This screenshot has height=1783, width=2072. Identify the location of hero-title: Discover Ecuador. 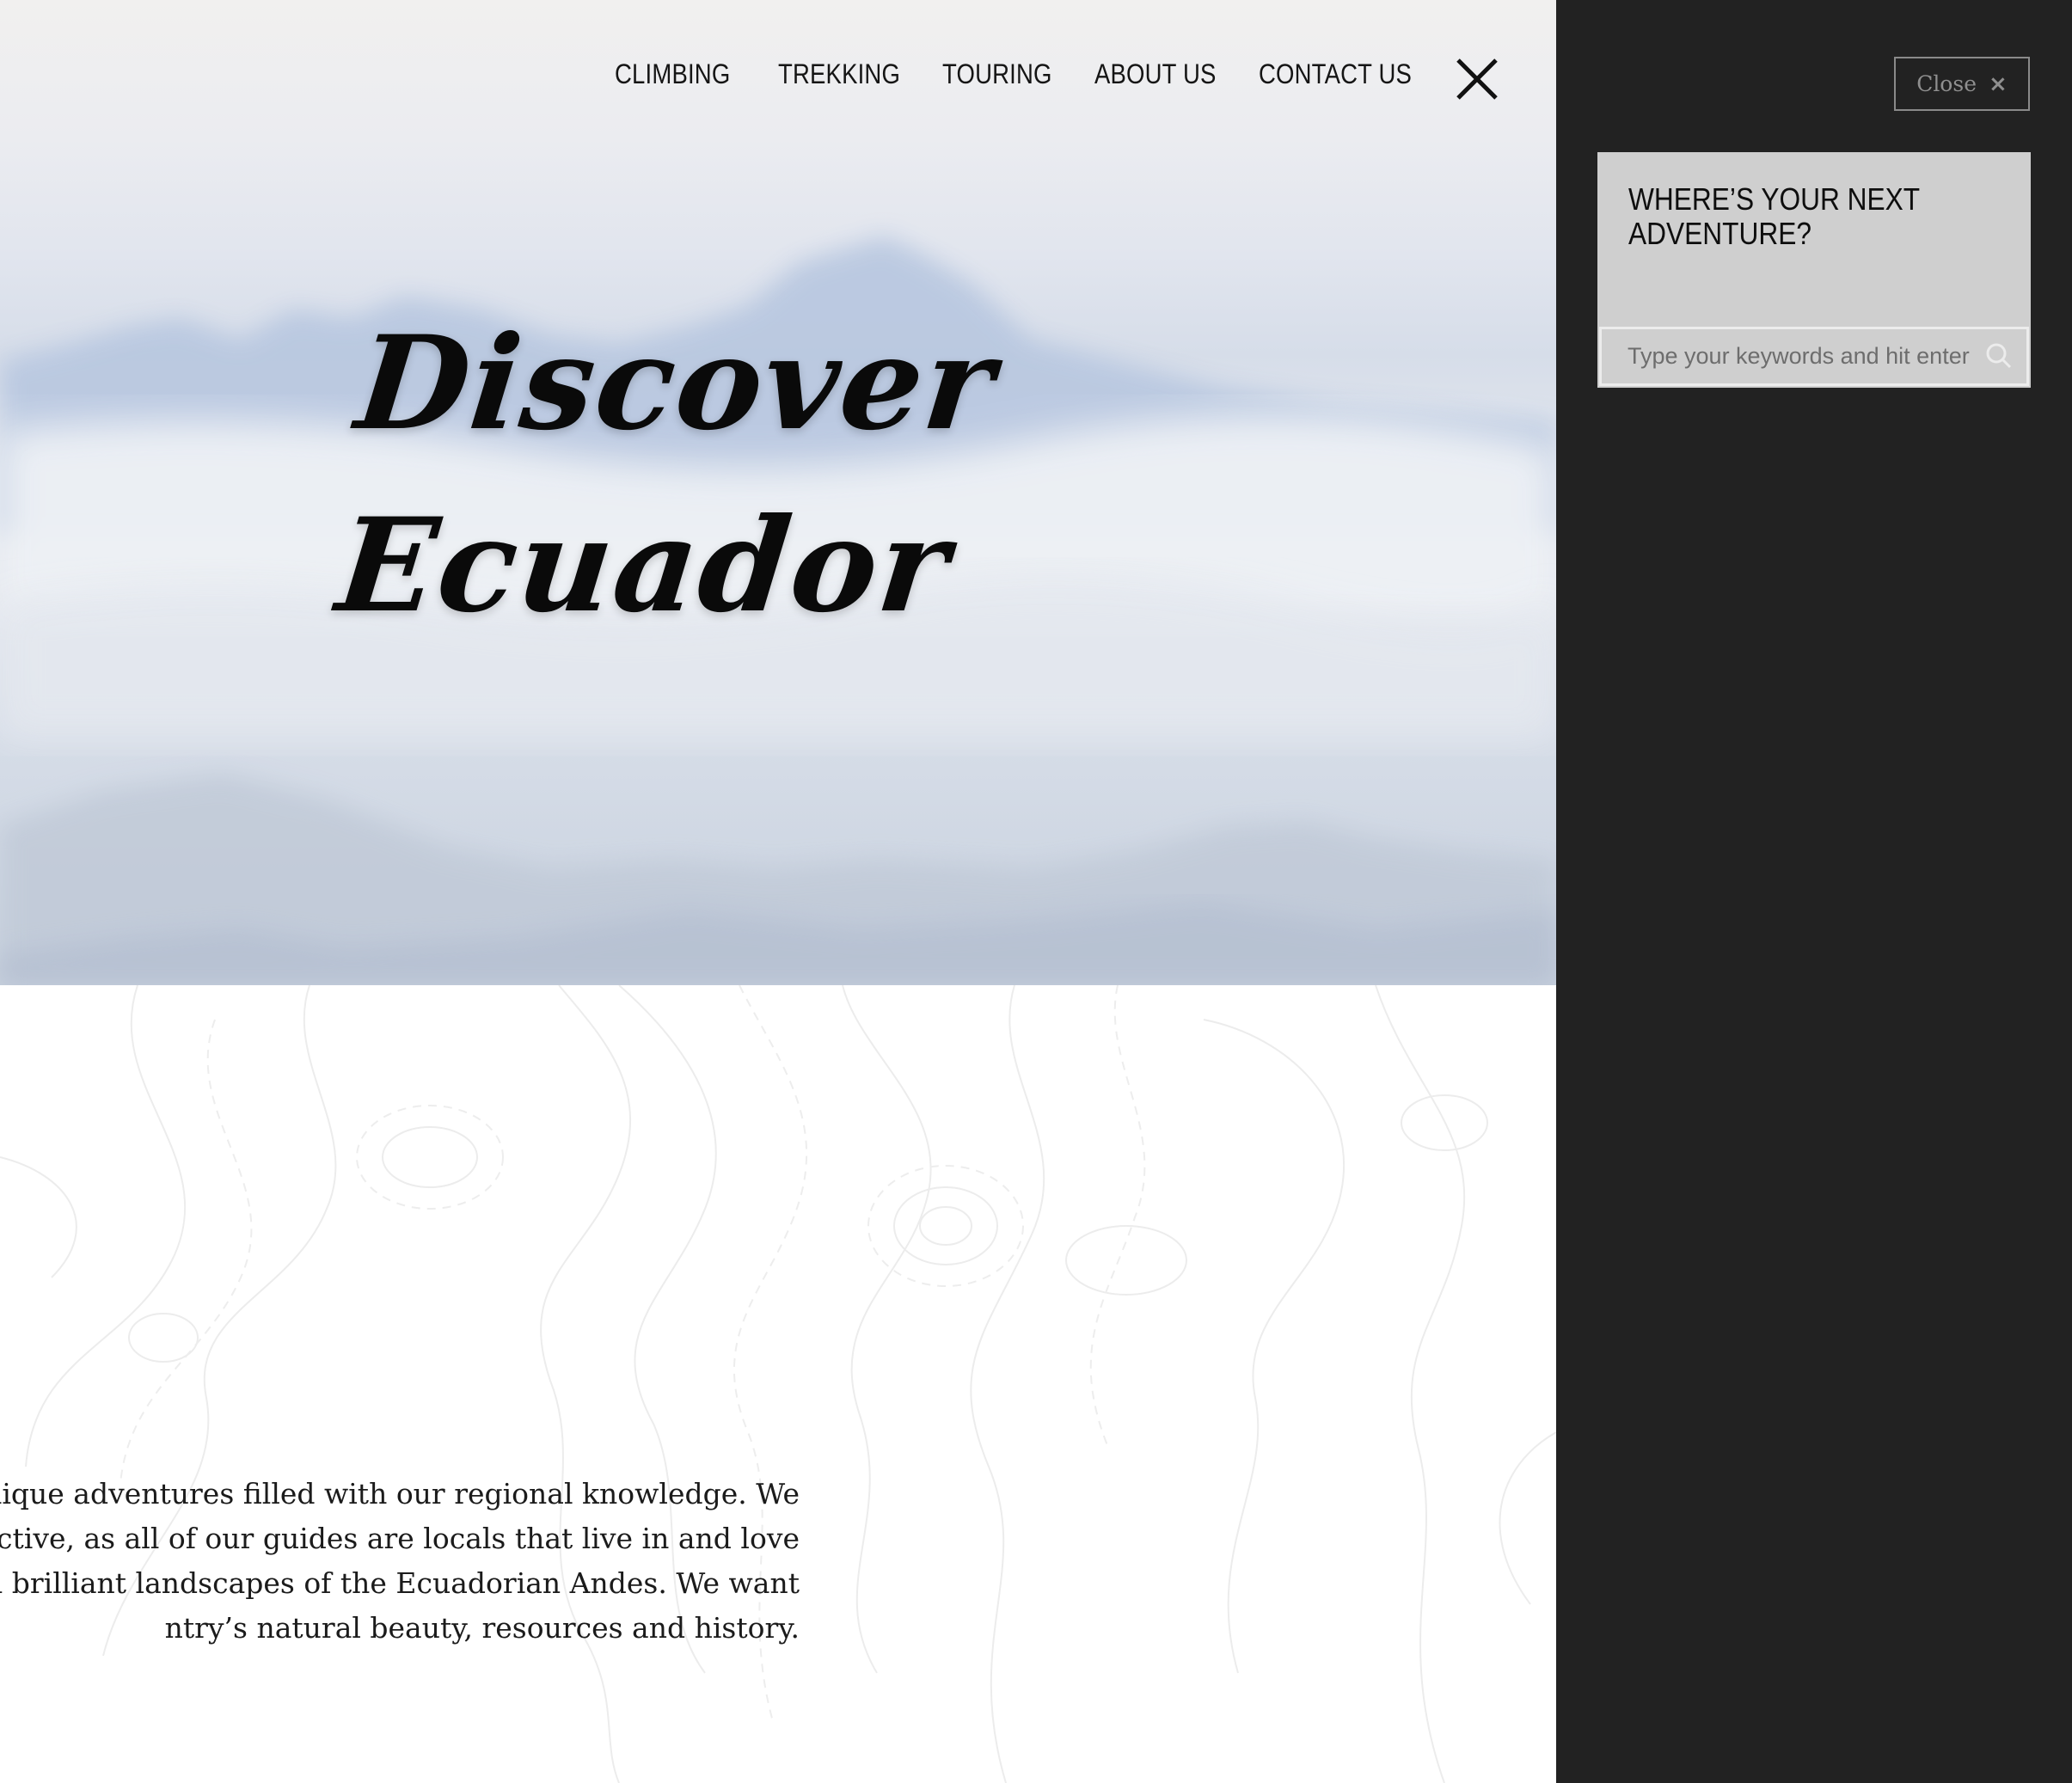
(666, 474).